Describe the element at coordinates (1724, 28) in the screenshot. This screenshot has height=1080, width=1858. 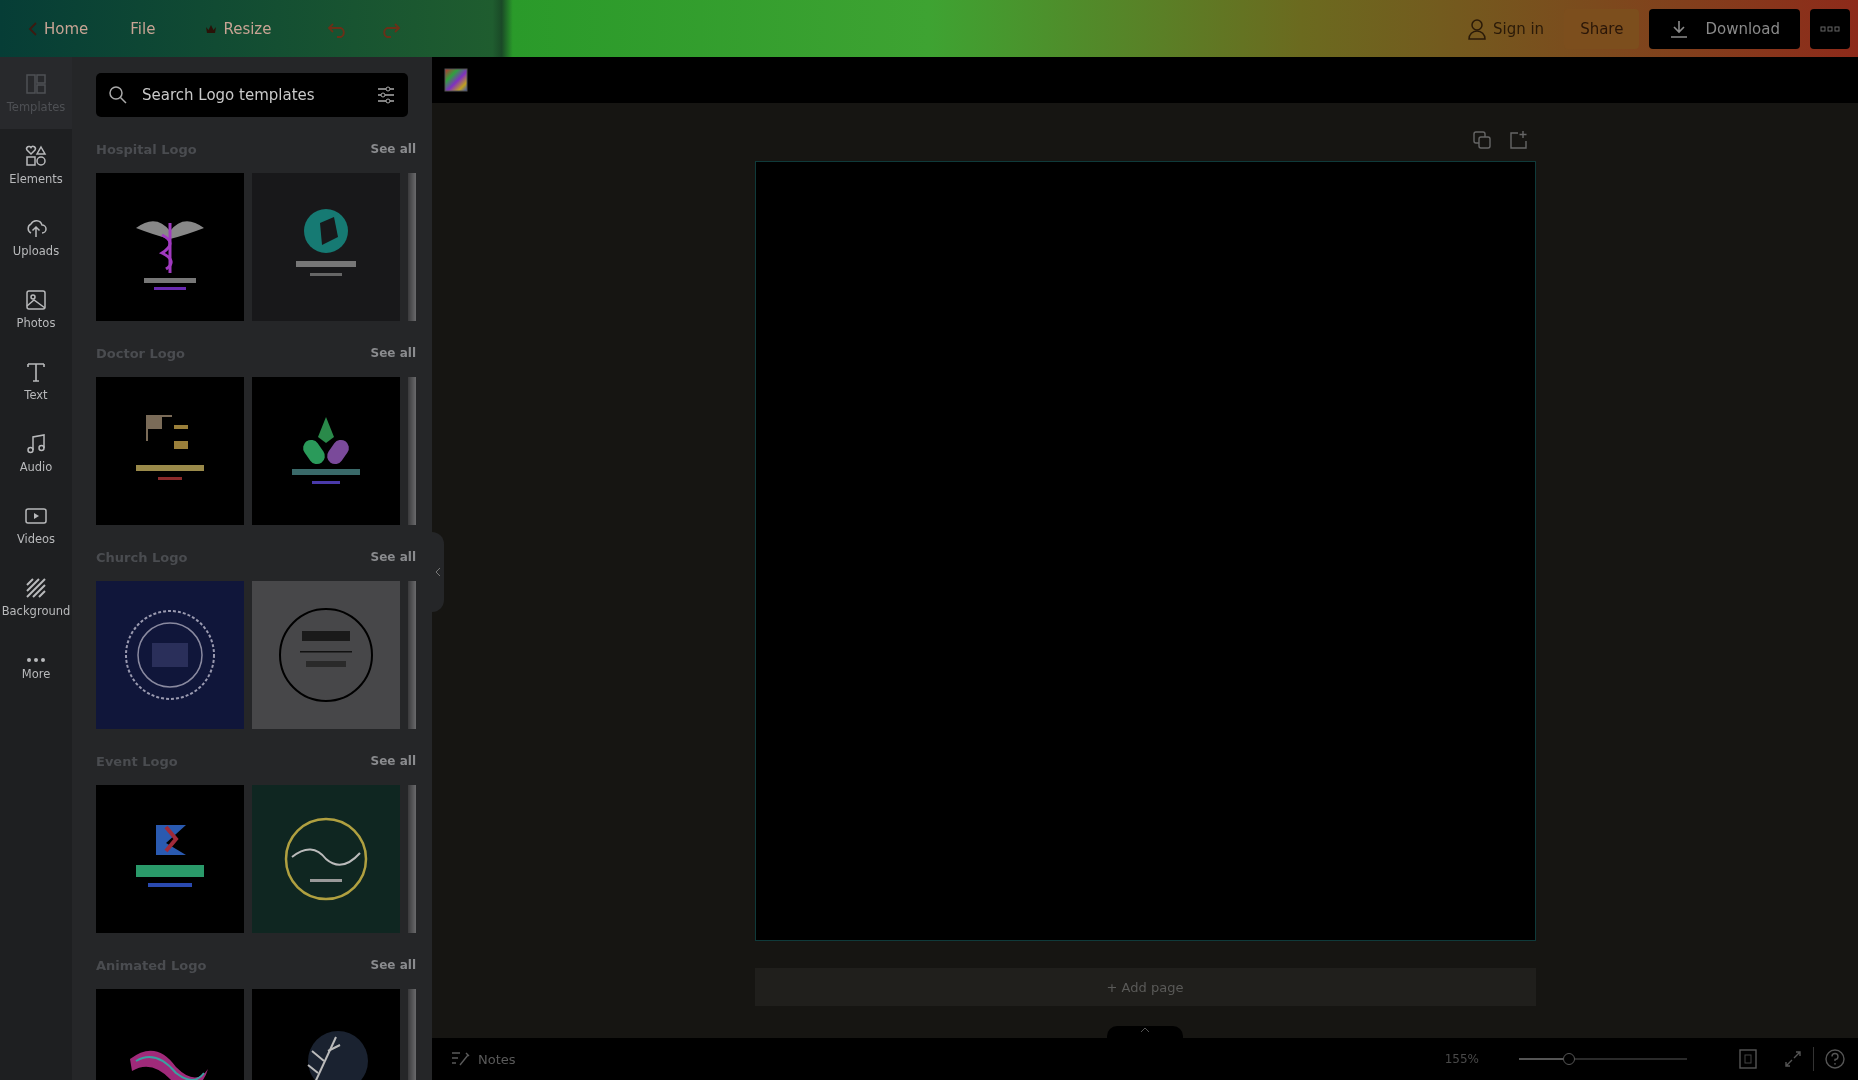
I see `download-button: Download` at that location.